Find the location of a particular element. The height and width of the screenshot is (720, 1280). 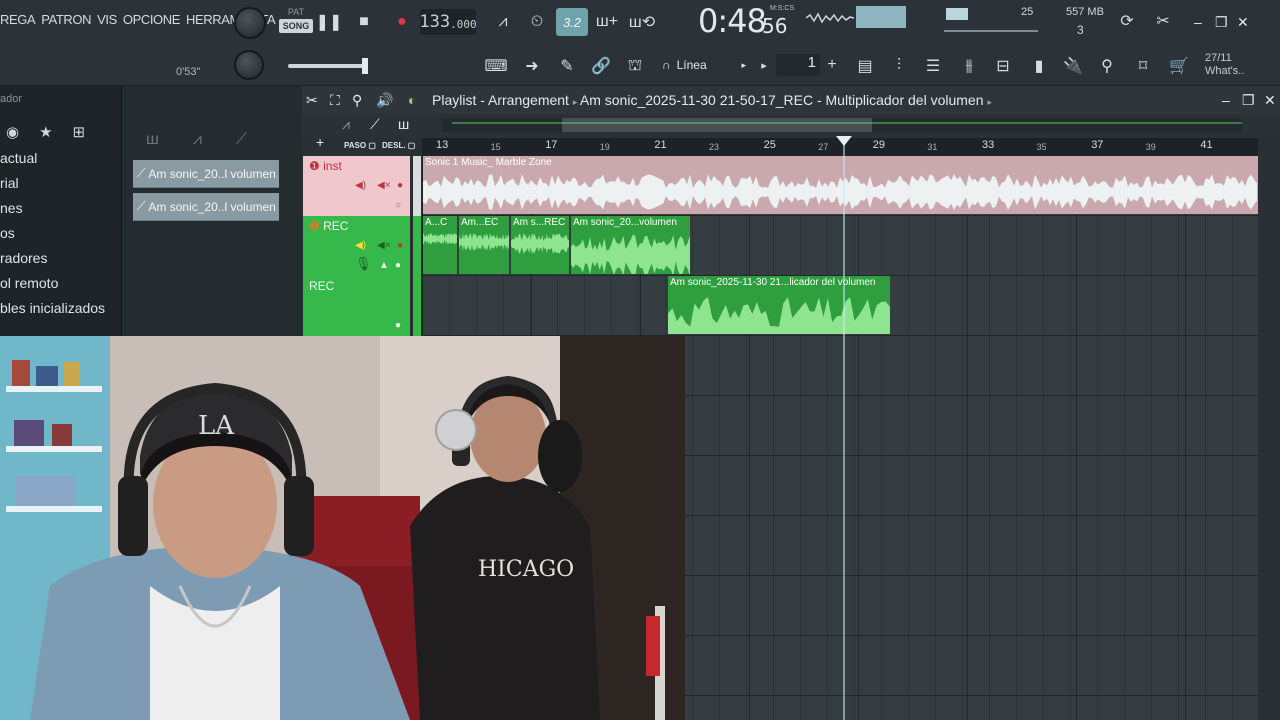

paso-text: PASO is located at coordinates (355, 145).